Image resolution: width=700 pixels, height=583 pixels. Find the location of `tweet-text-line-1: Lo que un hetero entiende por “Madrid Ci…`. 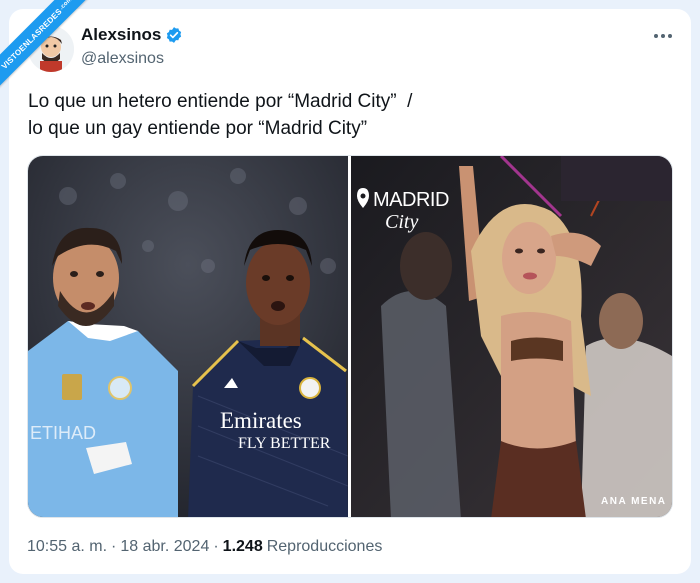

tweet-text-line-1: Lo que un hetero entiende por “Madrid Ci… is located at coordinates (220, 101).